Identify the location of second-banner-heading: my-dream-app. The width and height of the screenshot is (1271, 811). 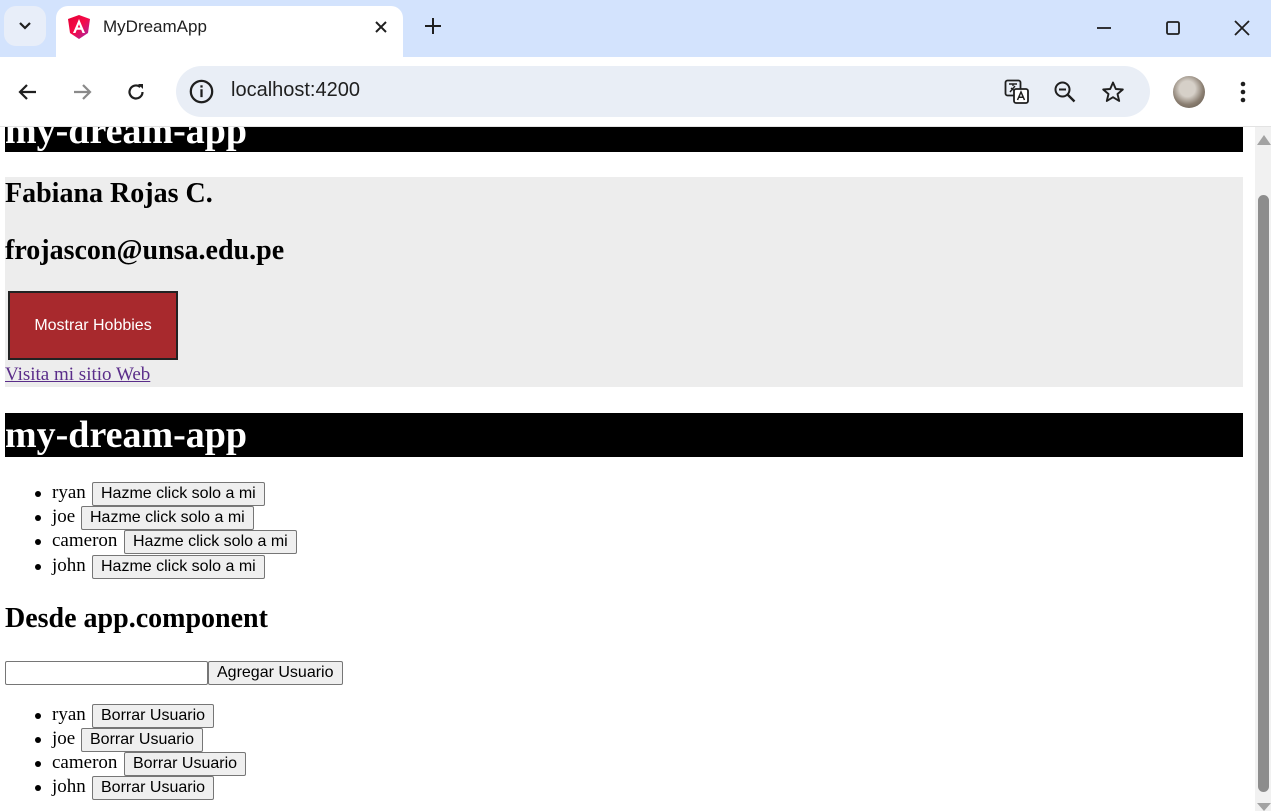
(624, 435).